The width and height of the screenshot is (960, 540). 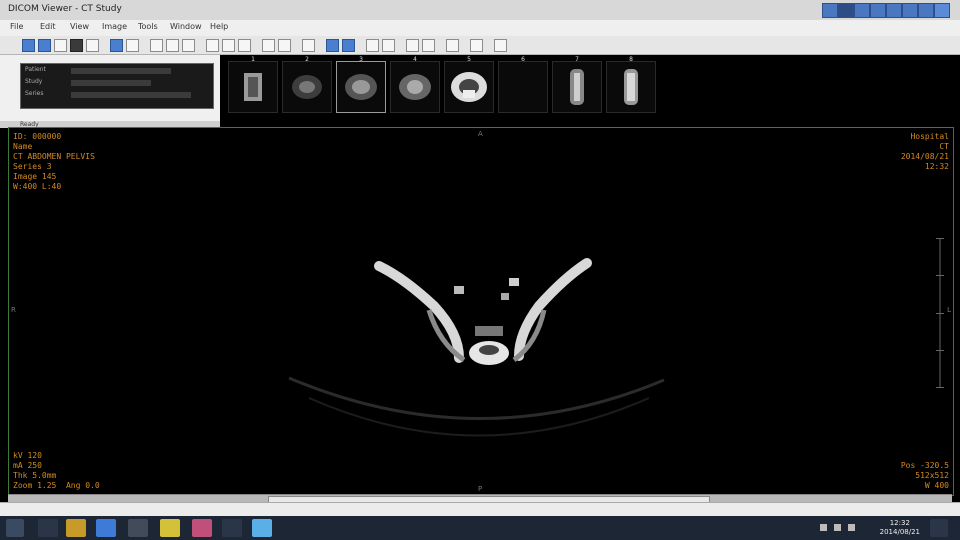 I want to click on sagittal-image, so click(x=631, y=87).